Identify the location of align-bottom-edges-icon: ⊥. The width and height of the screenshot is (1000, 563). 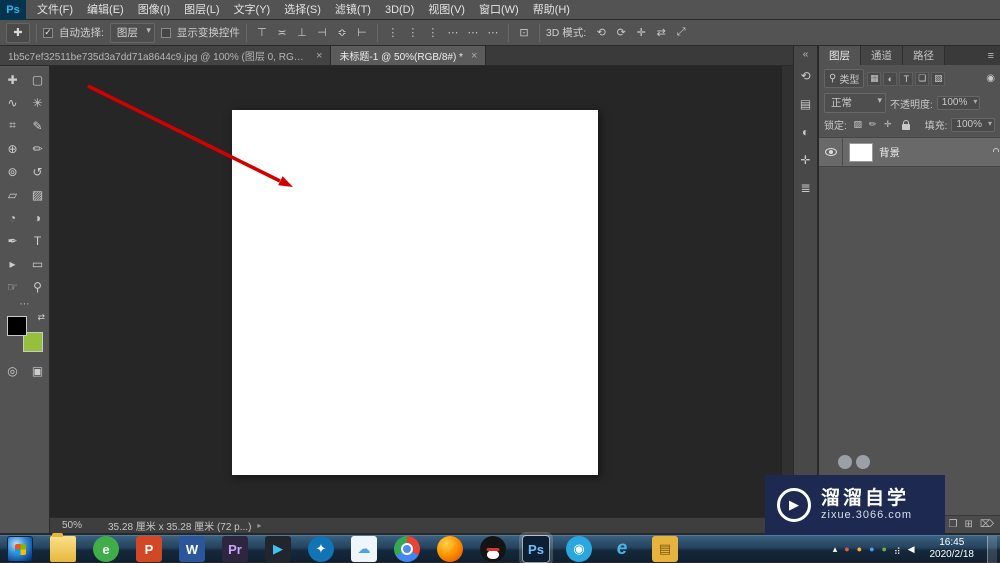
(302, 33).